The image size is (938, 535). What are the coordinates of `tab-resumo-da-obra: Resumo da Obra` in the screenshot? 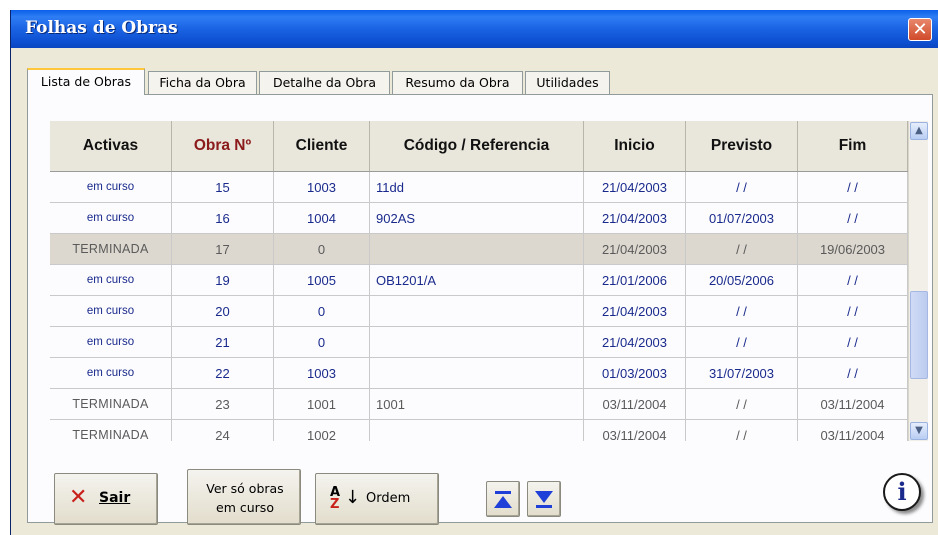 It's located at (457, 82).